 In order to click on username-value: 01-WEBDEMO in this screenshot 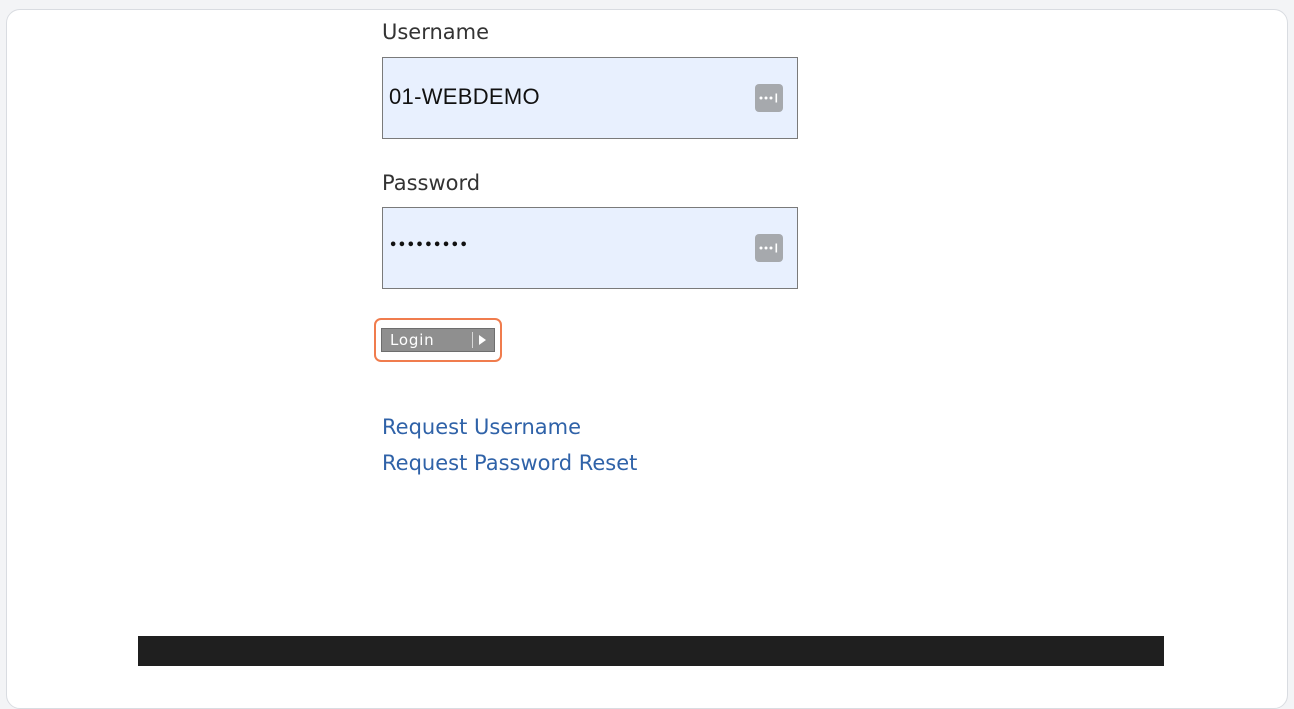, I will do `click(464, 96)`.